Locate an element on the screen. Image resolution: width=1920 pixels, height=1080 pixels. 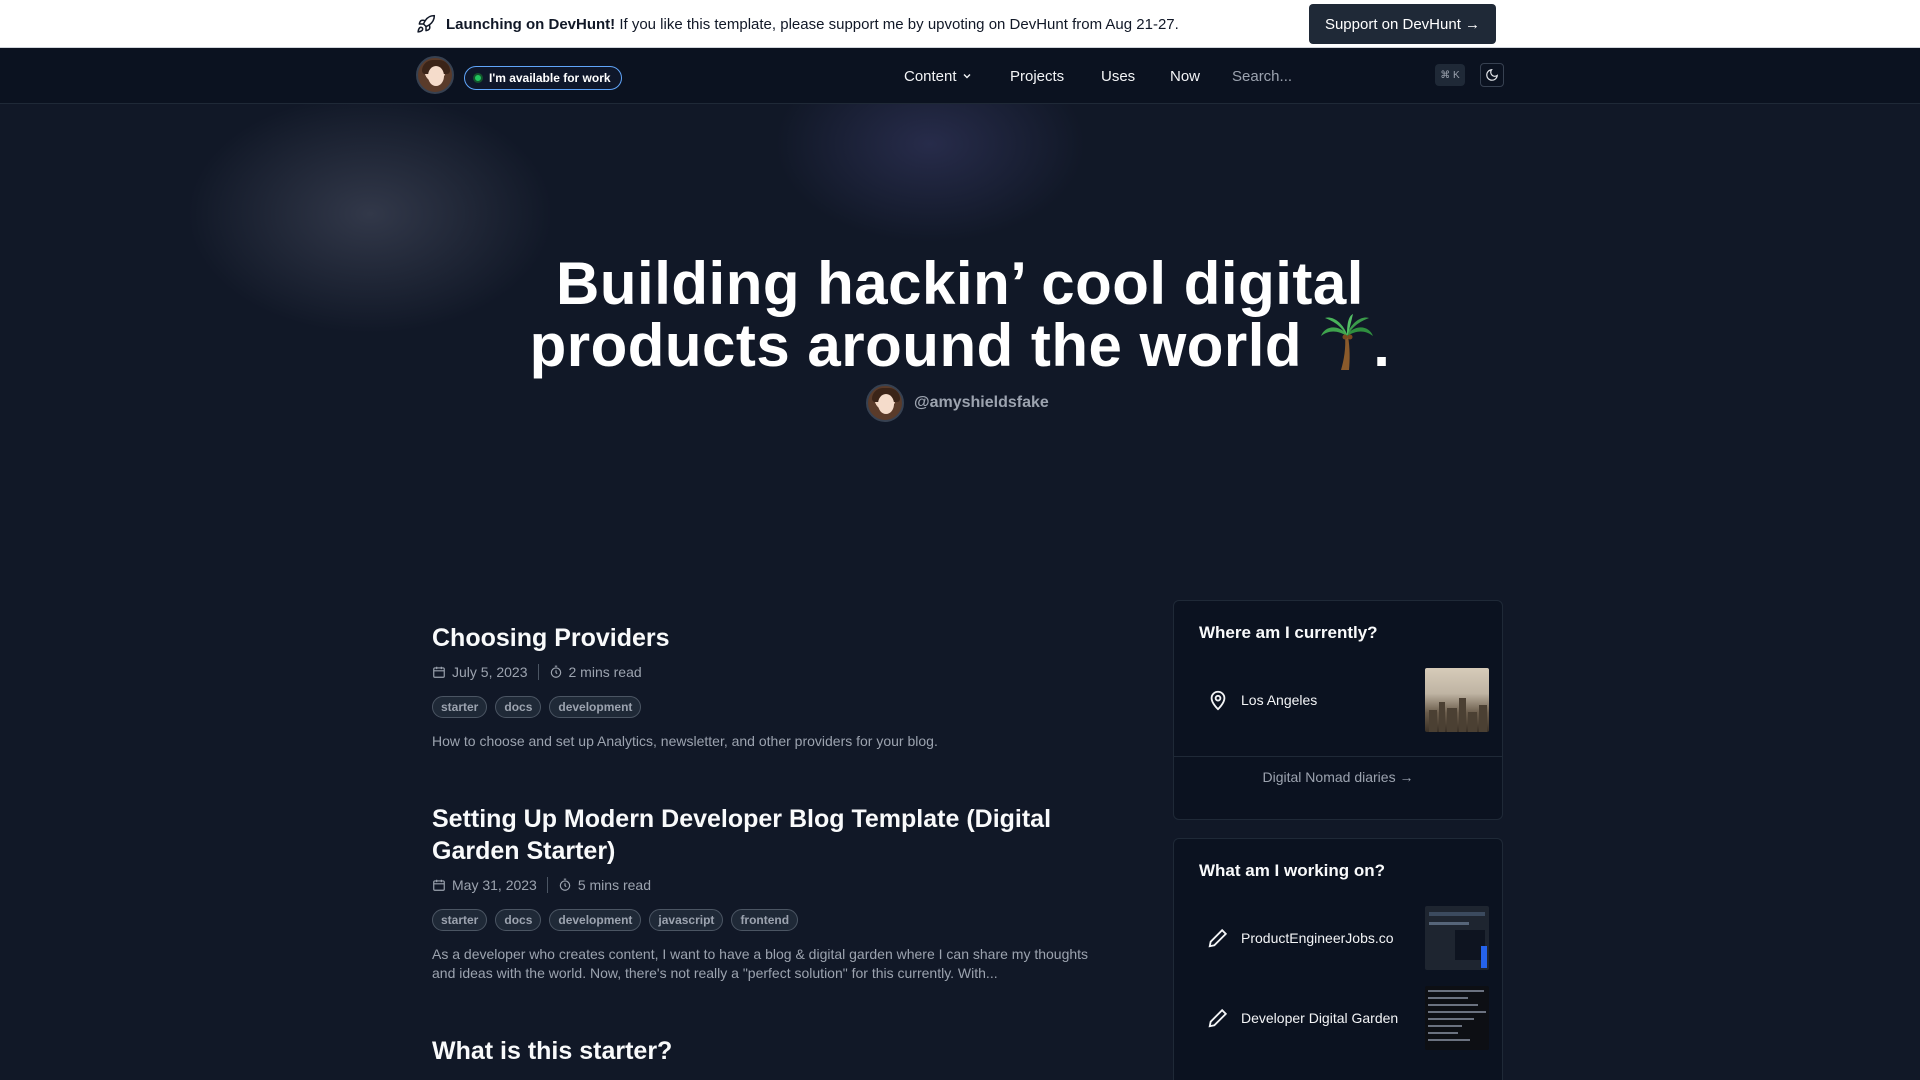
nav-projects-link: Projects is located at coordinates (1037, 76).